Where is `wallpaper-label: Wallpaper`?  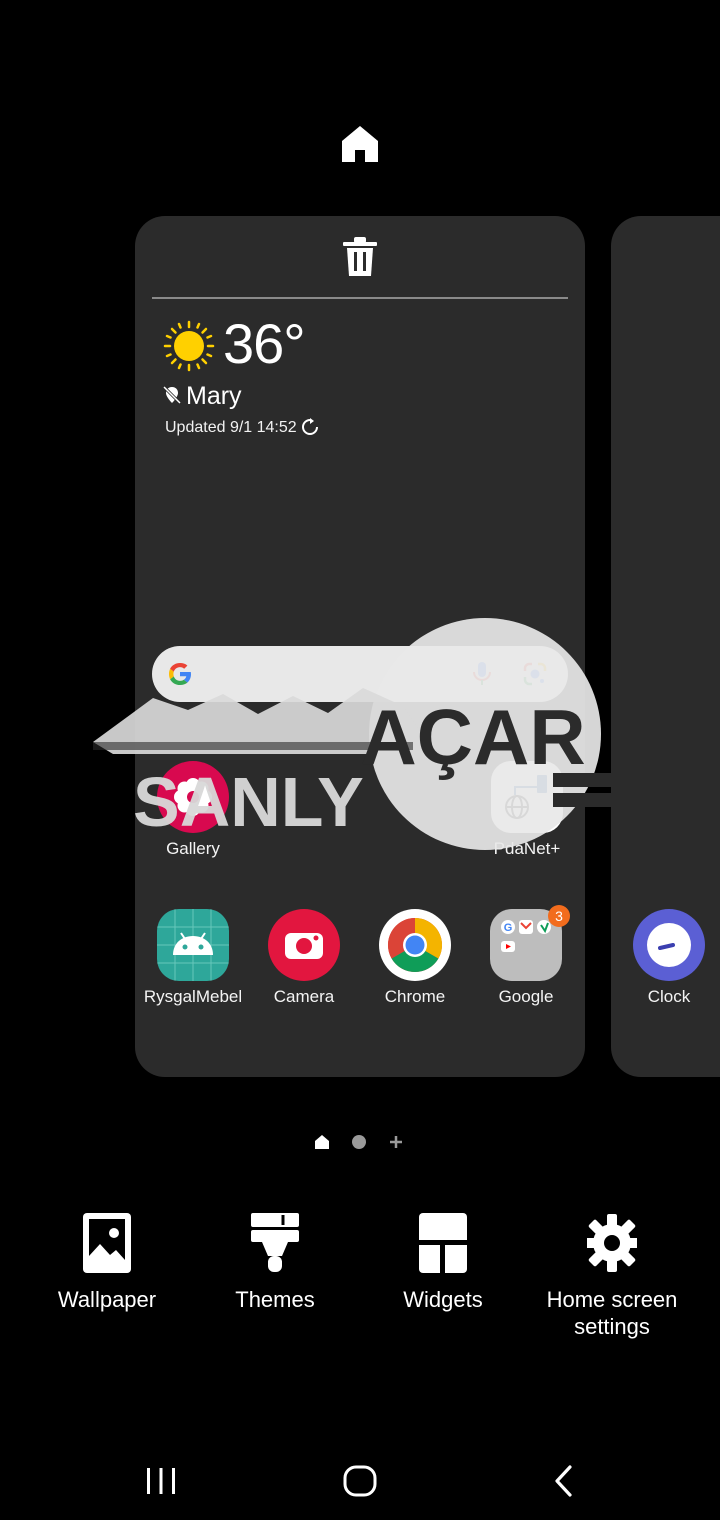
wallpaper-label: Wallpaper is located at coordinates (107, 1299).